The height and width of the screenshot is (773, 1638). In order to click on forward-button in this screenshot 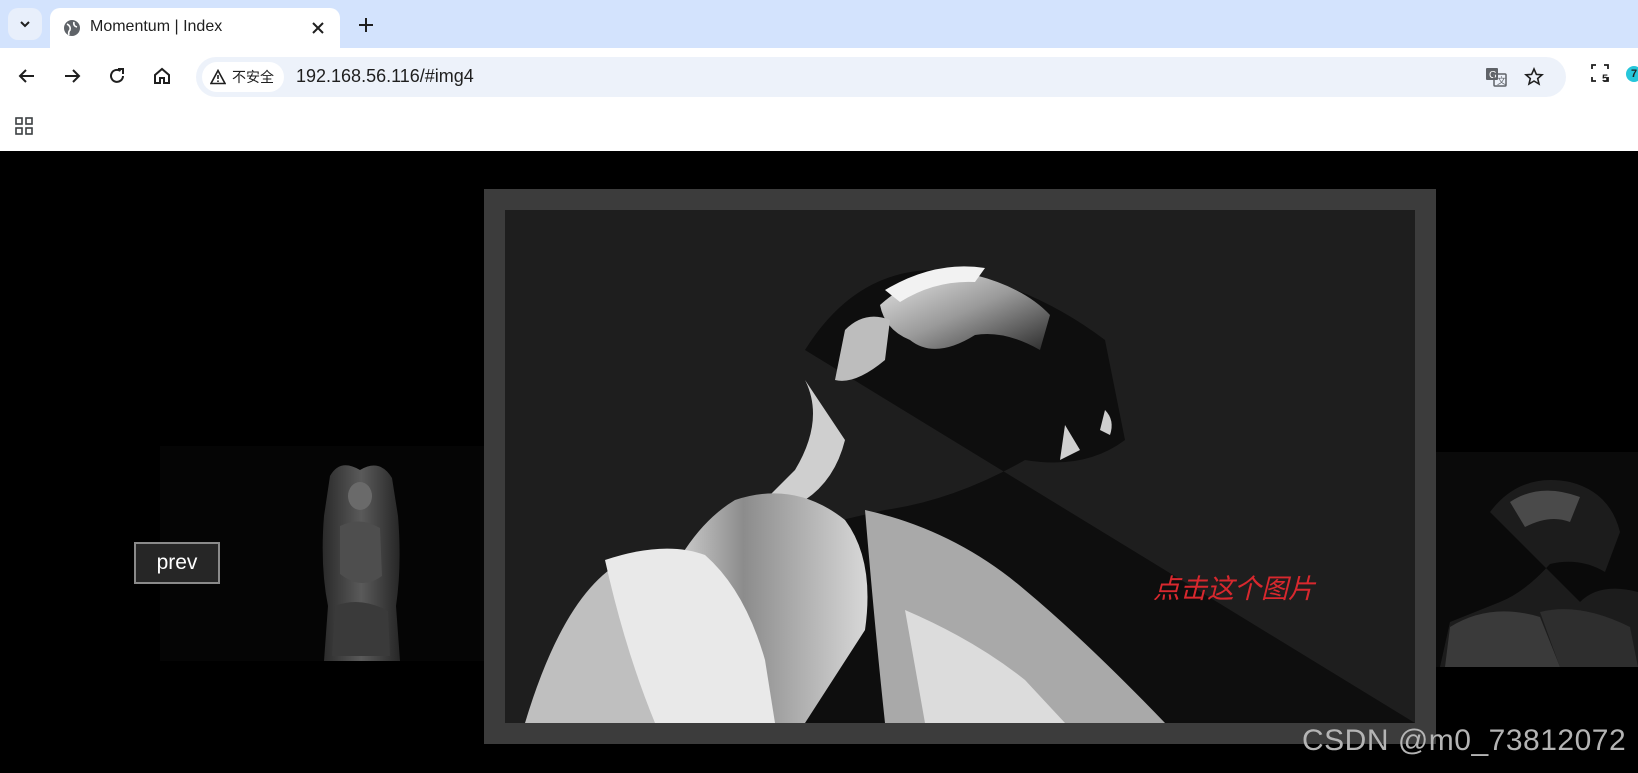, I will do `click(72, 76)`.